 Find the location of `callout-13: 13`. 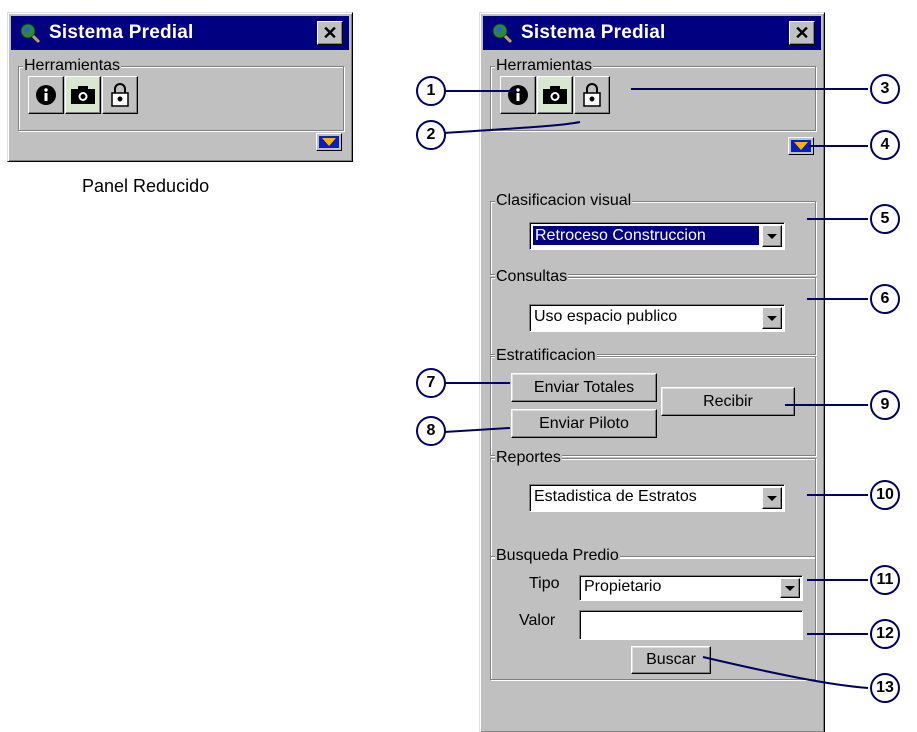

callout-13: 13 is located at coordinates (885, 688).